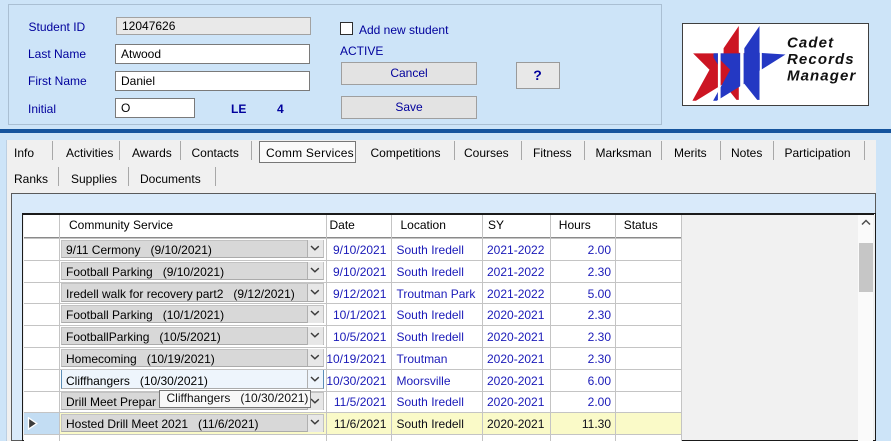  I want to click on svg-text: Manager, so click(821, 76).